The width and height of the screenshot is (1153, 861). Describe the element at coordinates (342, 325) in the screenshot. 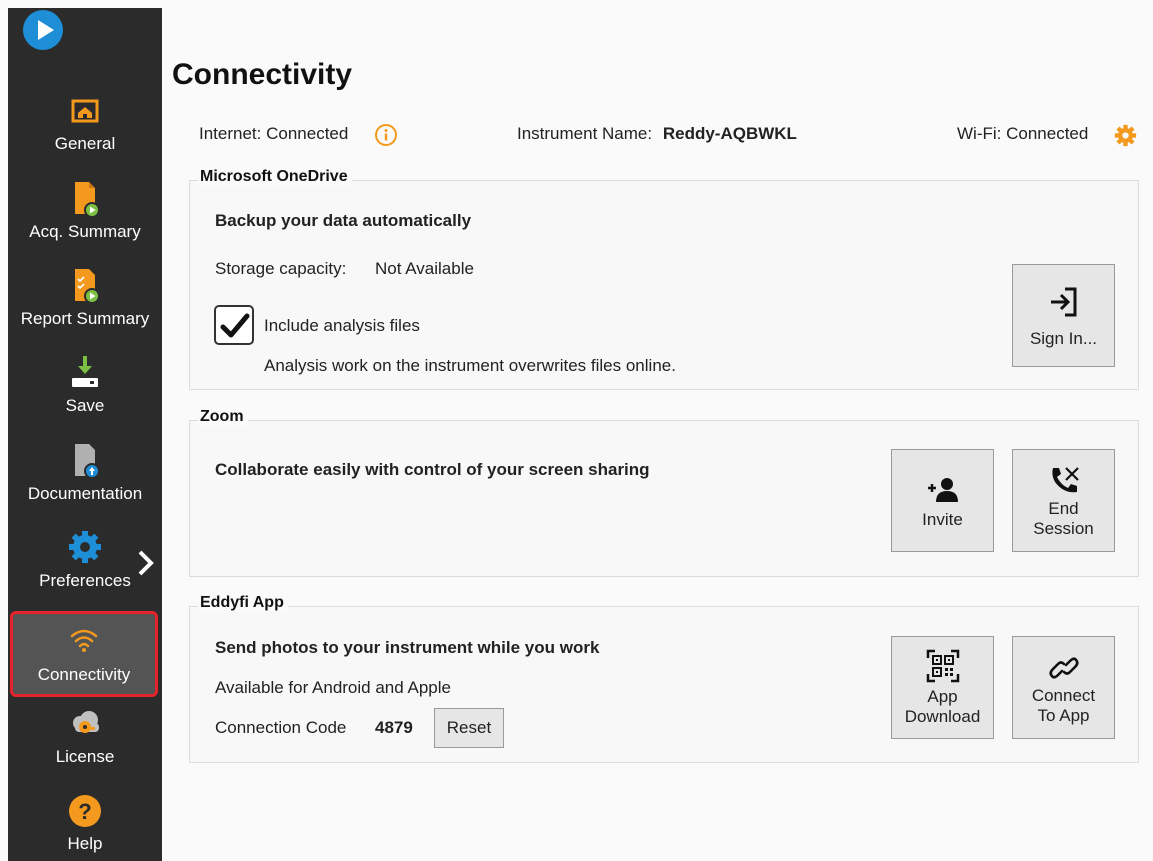

I see `include-analysis-label: Include analysis files` at that location.